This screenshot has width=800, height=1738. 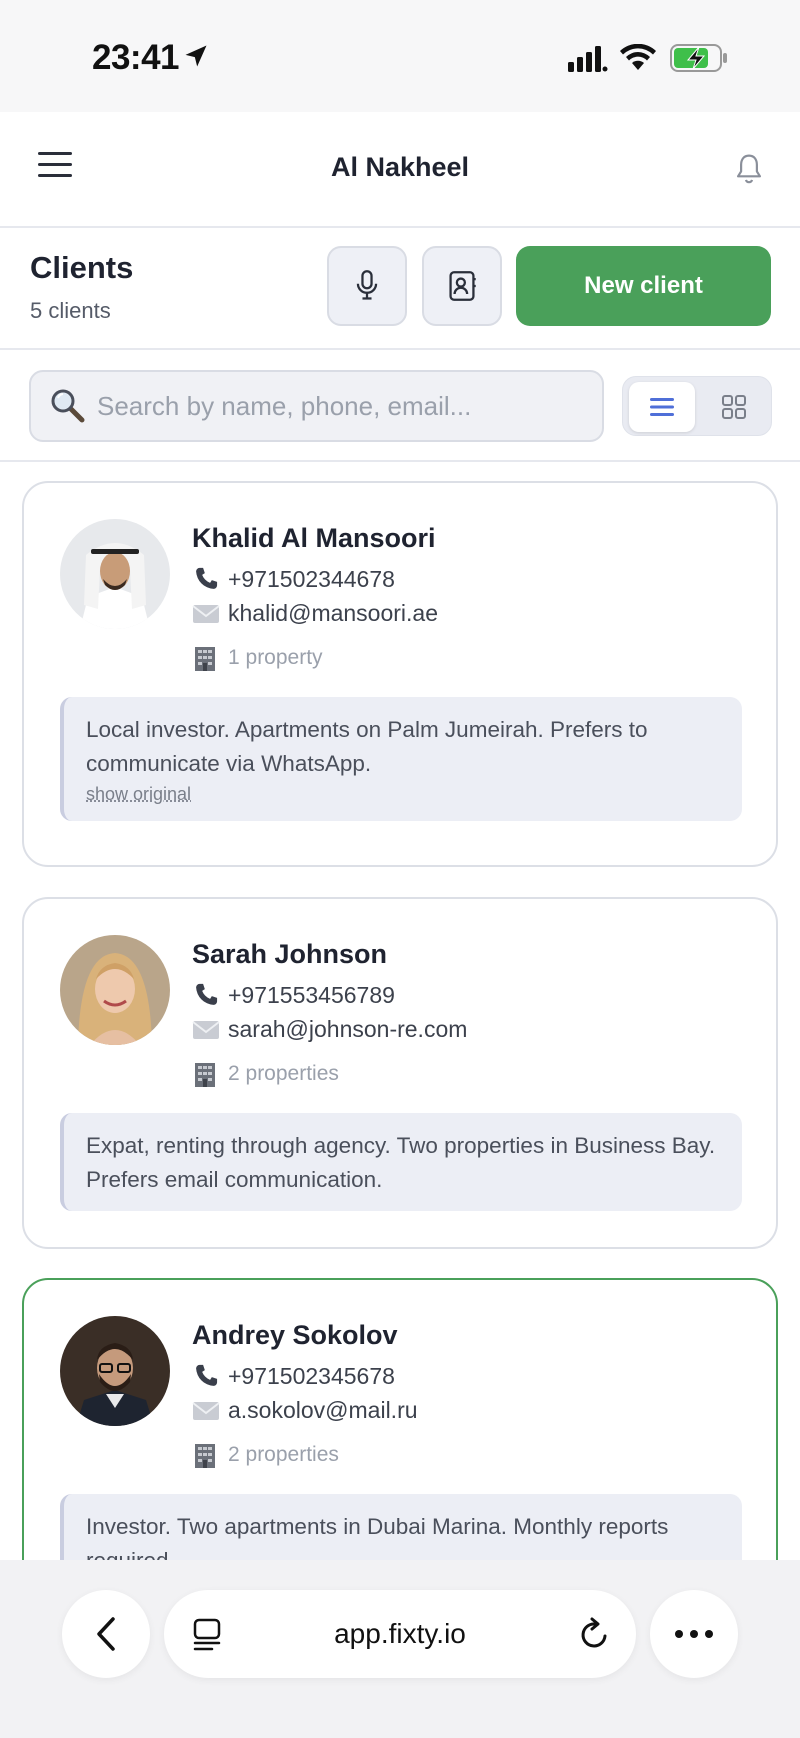 I want to click on microphone-icon, so click(x=367, y=285).